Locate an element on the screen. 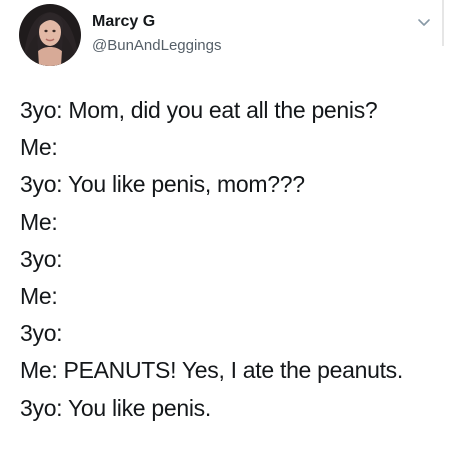  avatar-photo is located at coordinates (50, 35).